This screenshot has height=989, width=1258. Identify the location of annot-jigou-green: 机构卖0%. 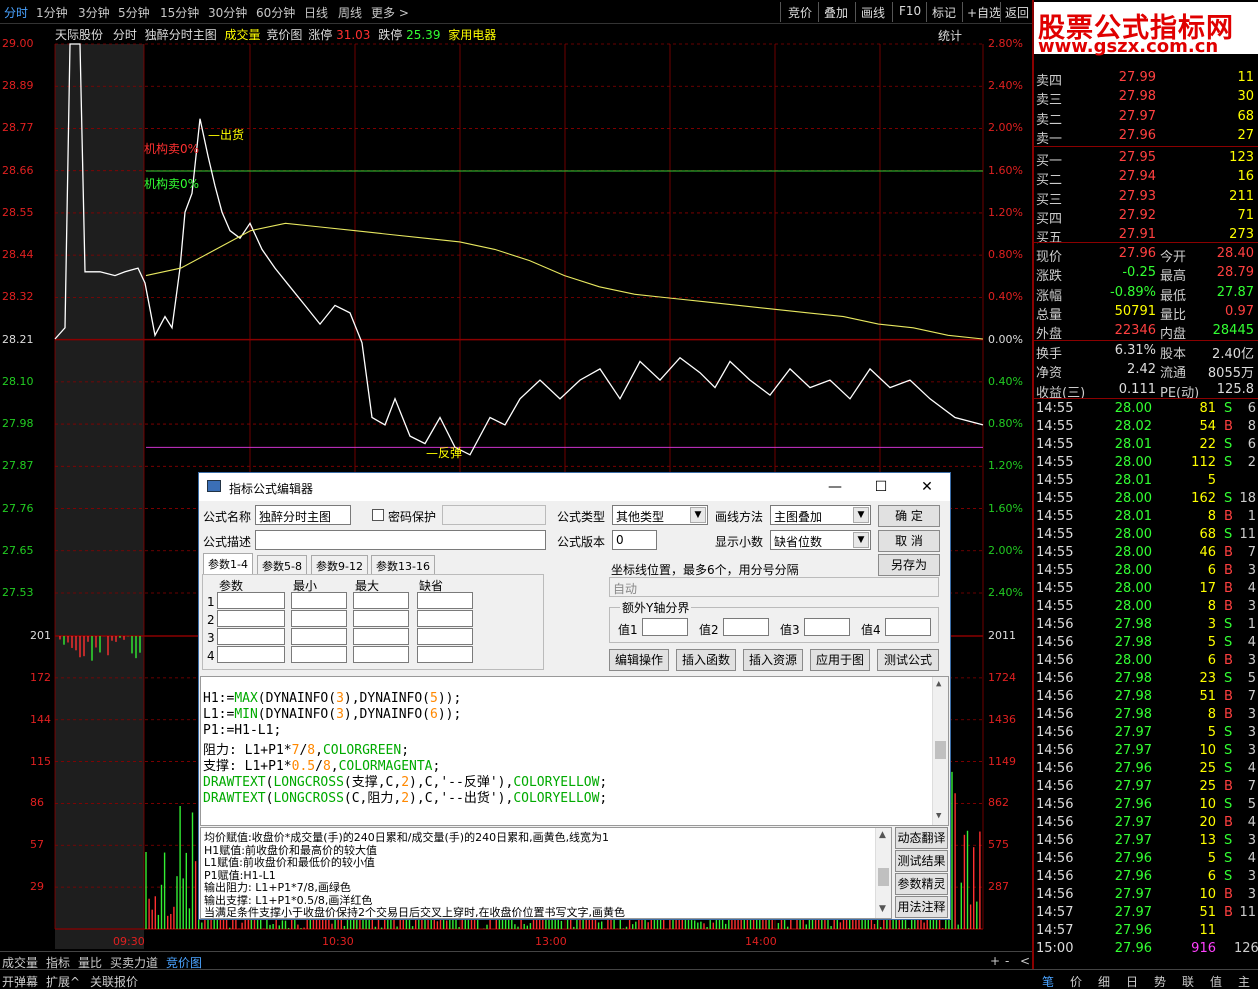
(172, 184).